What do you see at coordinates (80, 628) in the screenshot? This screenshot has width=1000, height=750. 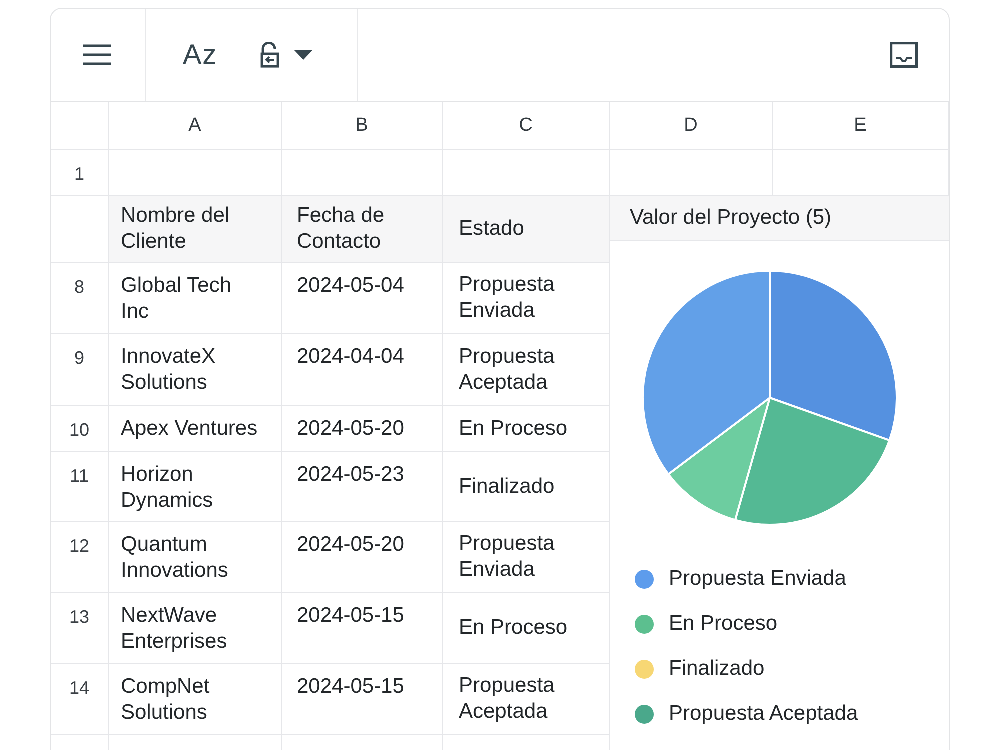 I see `row-number: 13` at bounding box center [80, 628].